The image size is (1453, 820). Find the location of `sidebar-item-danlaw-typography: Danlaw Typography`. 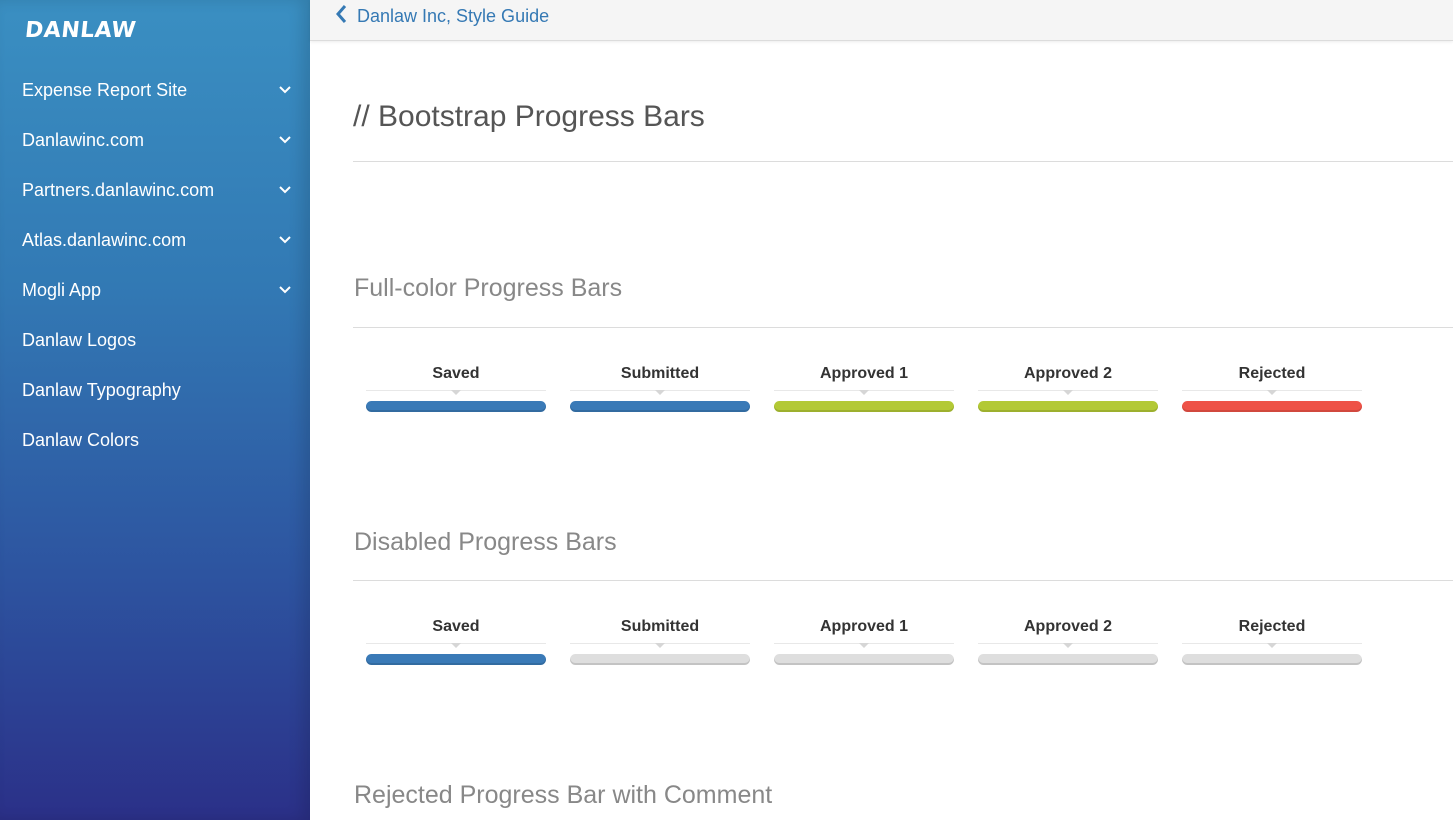

sidebar-item-danlaw-typography: Danlaw Typography is located at coordinates (155, 390).